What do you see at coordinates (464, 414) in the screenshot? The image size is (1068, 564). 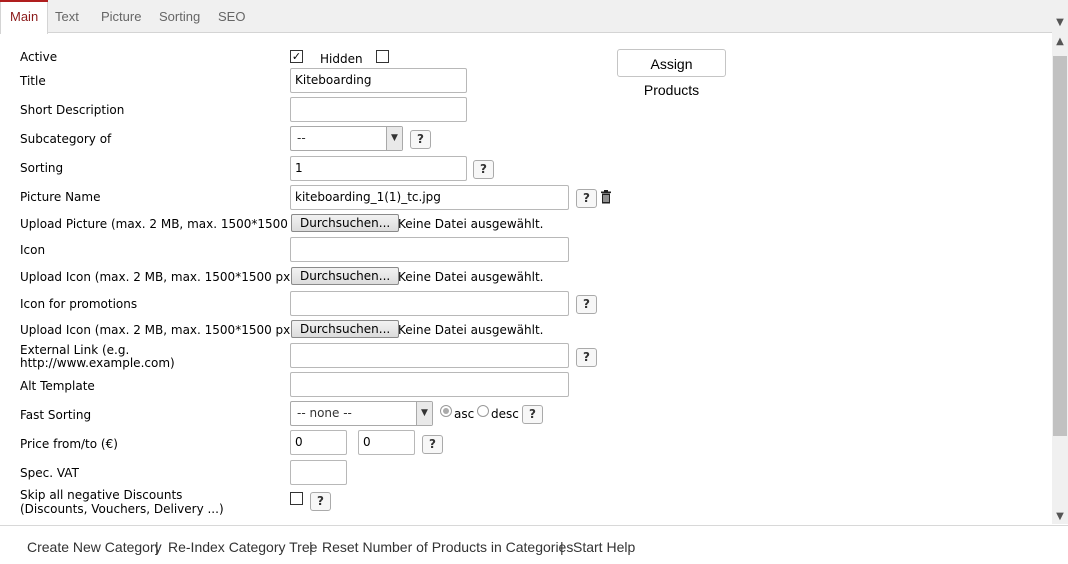 I see `sort-asc-label: asc` at bounding box center [464, 414].